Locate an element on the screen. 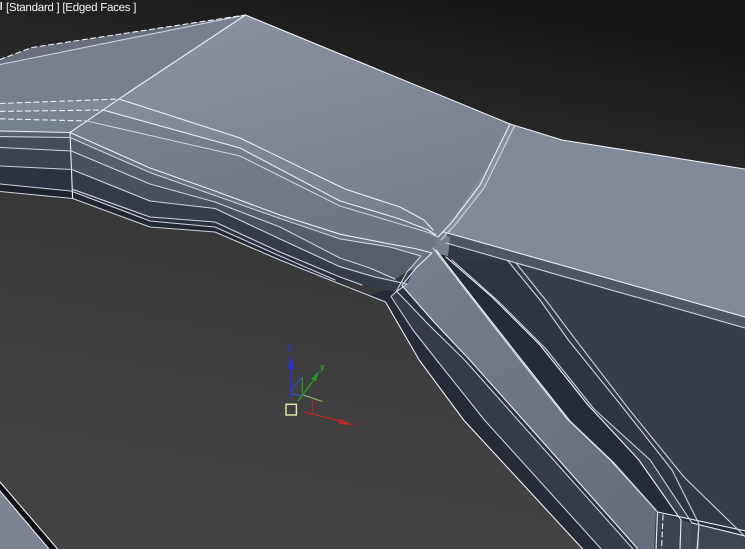 The width and height of the screenshot is (745, 549). svg-text: [Standard ] [Edged Faces ] is located at coordinates (71, 7).